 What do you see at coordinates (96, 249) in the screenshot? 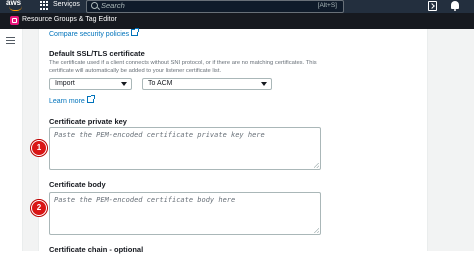
I see `certificate-chain-label: Certificate chain - optional` at bounding box center [96, 249].